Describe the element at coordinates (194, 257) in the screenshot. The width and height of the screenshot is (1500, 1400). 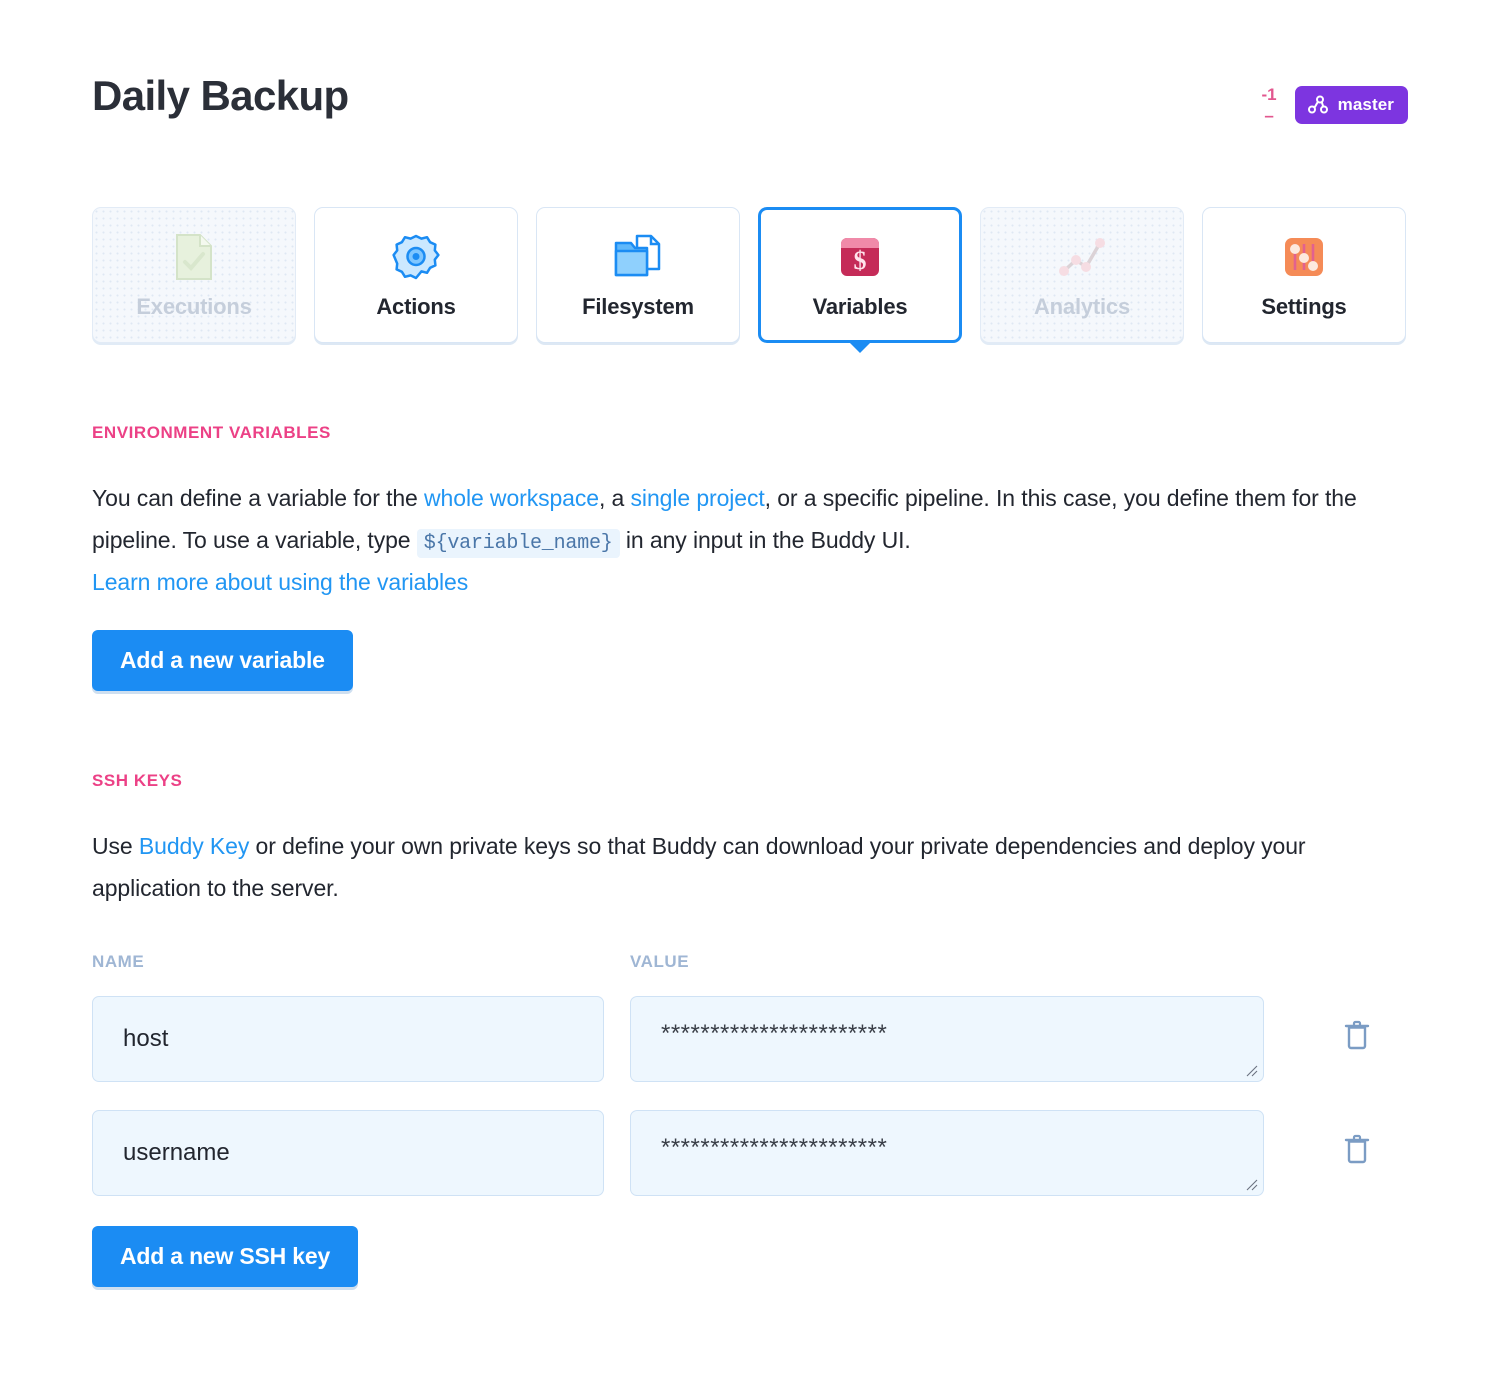
I see `document-check-icon` at that location.